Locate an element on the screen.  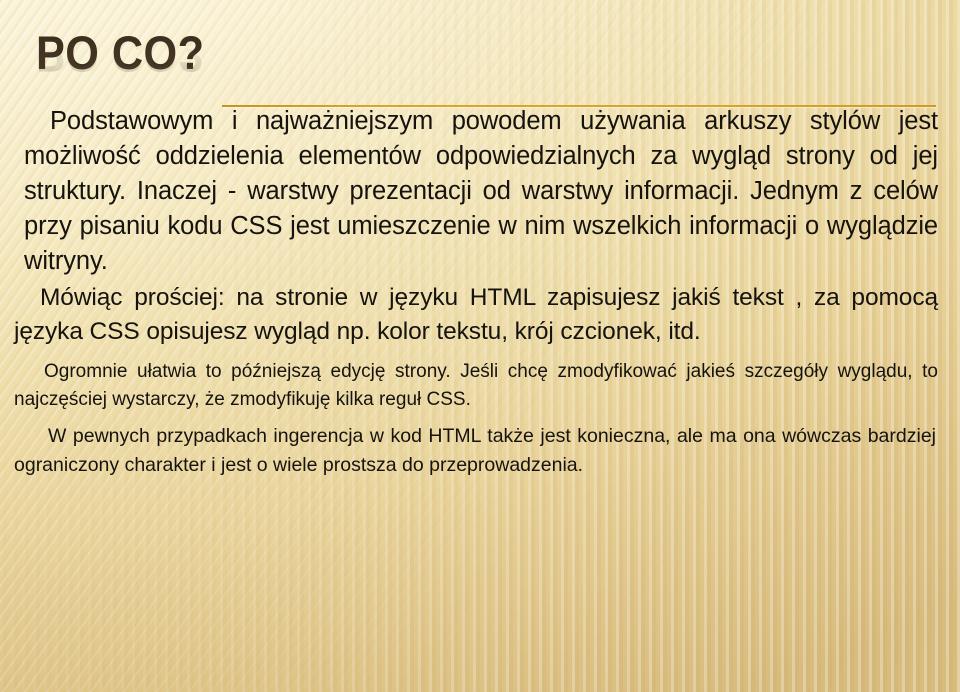
slide-title-block: PO CO? PO CO? is located at coordinates (486, 66).